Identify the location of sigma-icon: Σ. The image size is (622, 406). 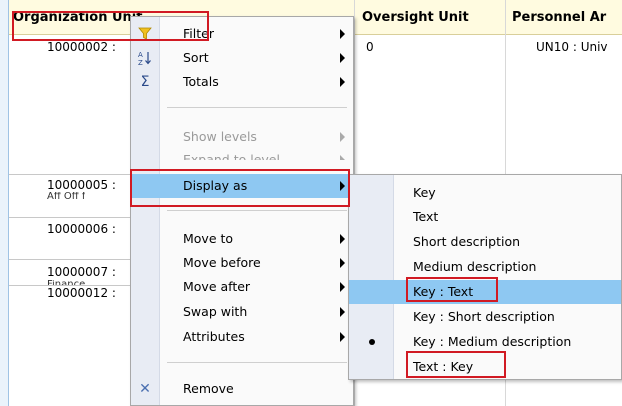
(145, 82).